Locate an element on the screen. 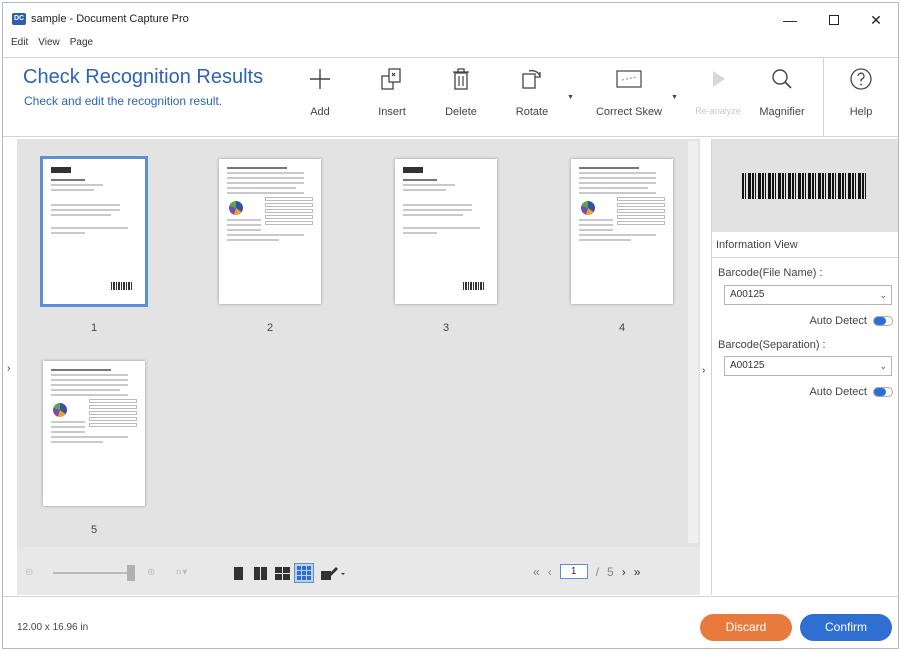 This screenshot has height=651, width=901. view-grid-large-icon is located at coordinates (304, 573).